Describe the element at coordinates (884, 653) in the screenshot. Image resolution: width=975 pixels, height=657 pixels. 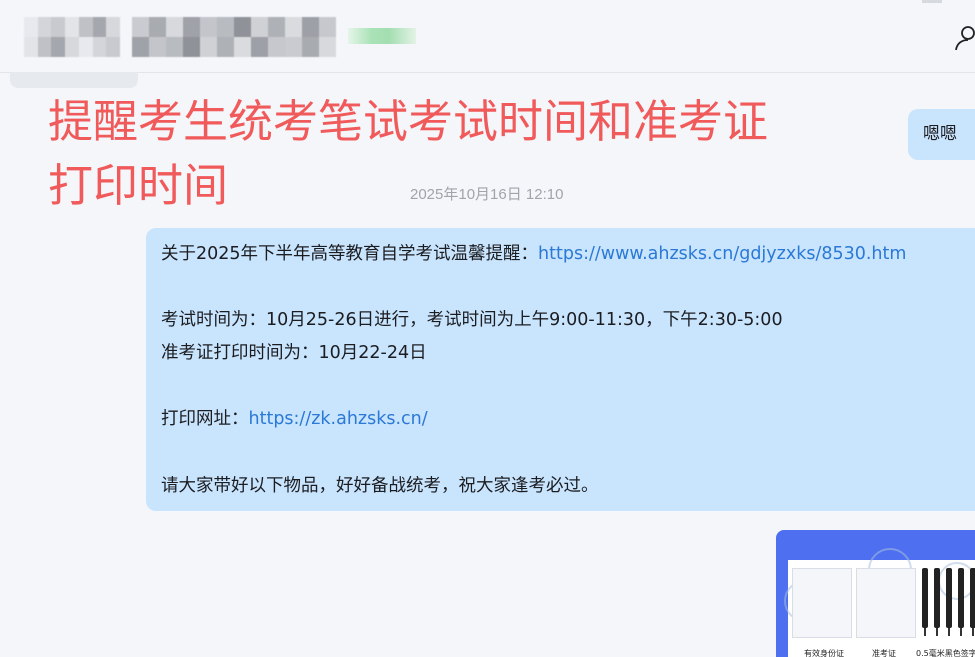
I see `caption-admission-ticket: 准考证` at that location.